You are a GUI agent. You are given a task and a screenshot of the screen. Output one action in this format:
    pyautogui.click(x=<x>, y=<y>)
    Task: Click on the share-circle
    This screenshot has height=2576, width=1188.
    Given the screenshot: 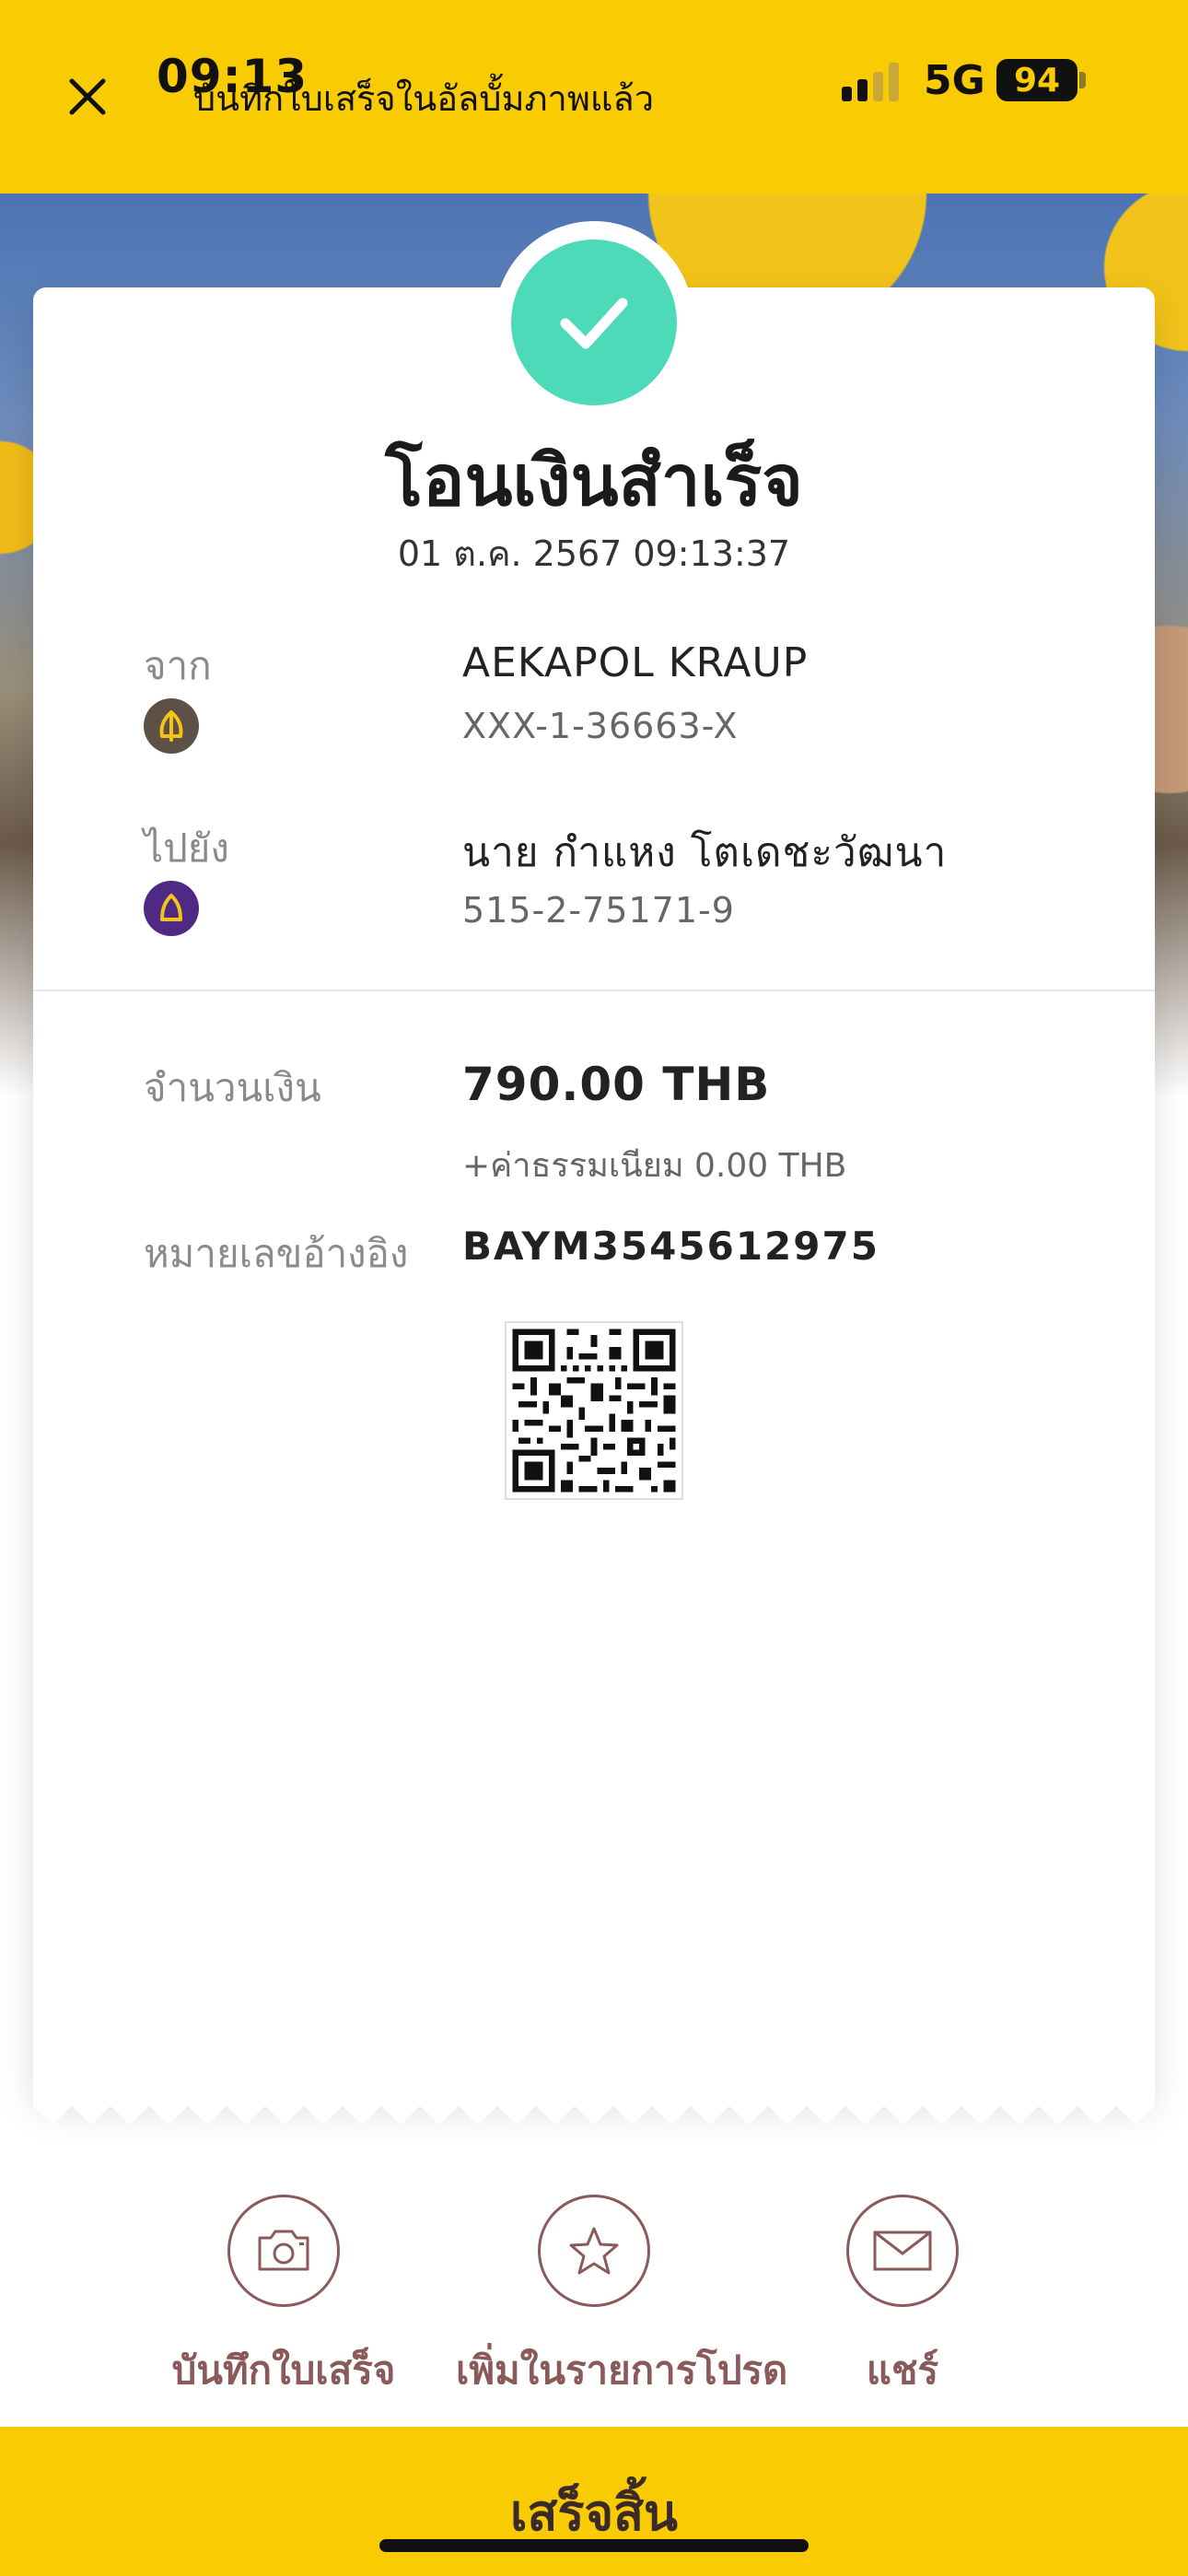 What is the action you would take?
    pyautogui.click(x=903, y=2251)
    